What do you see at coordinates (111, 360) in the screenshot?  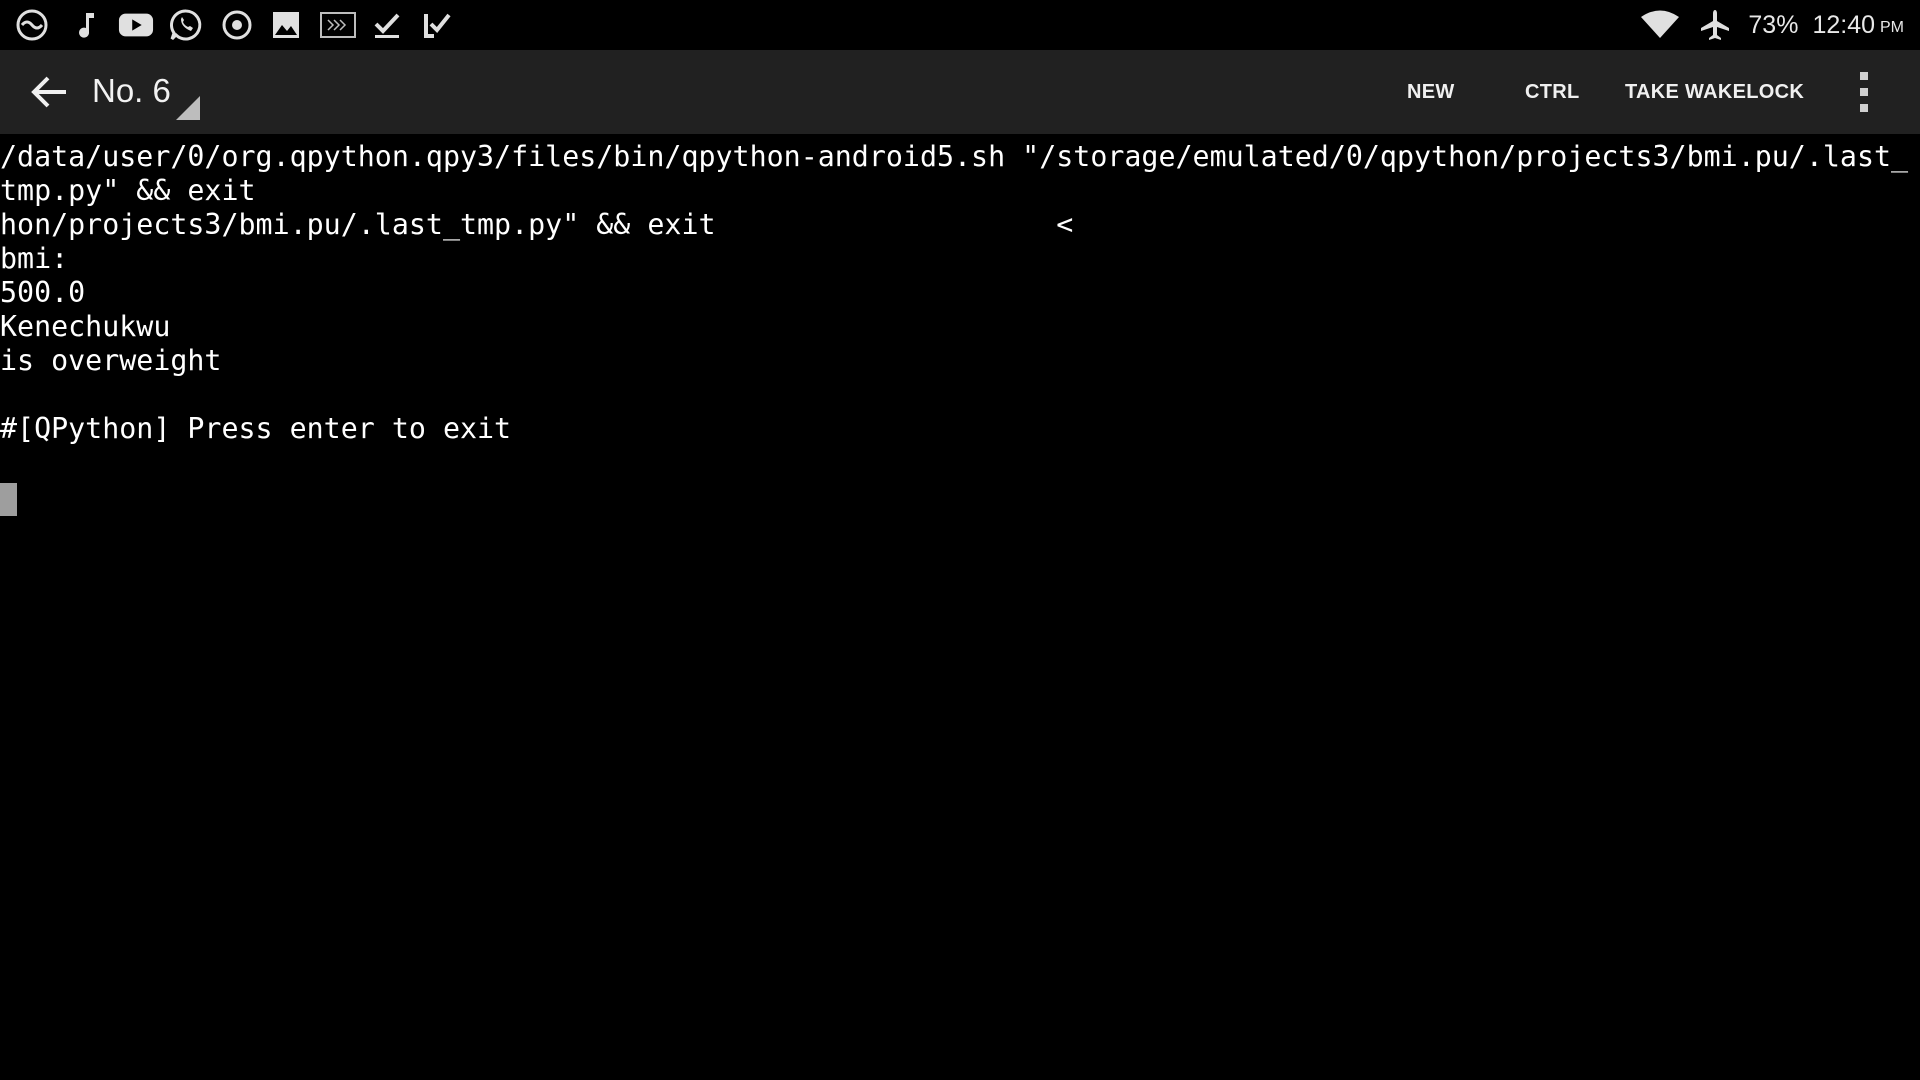 I see `terminal-line: is overweight` at bounding box center [111, 360].